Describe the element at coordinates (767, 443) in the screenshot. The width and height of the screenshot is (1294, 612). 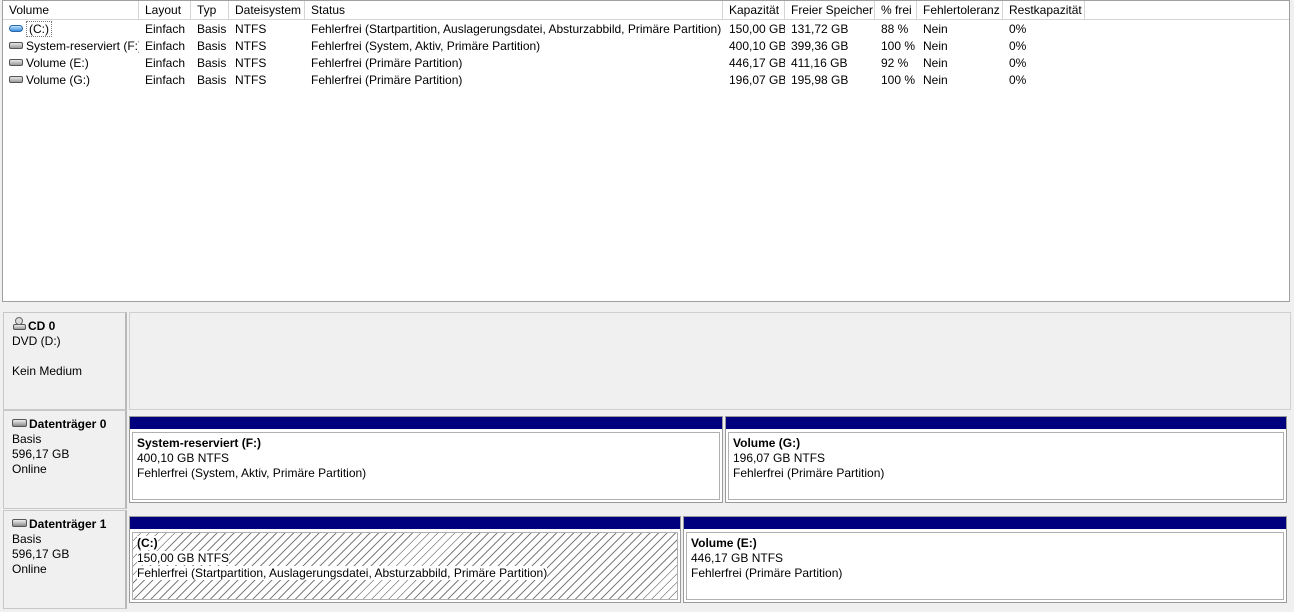
I see `partition-name: Volume (G:)` at that location.